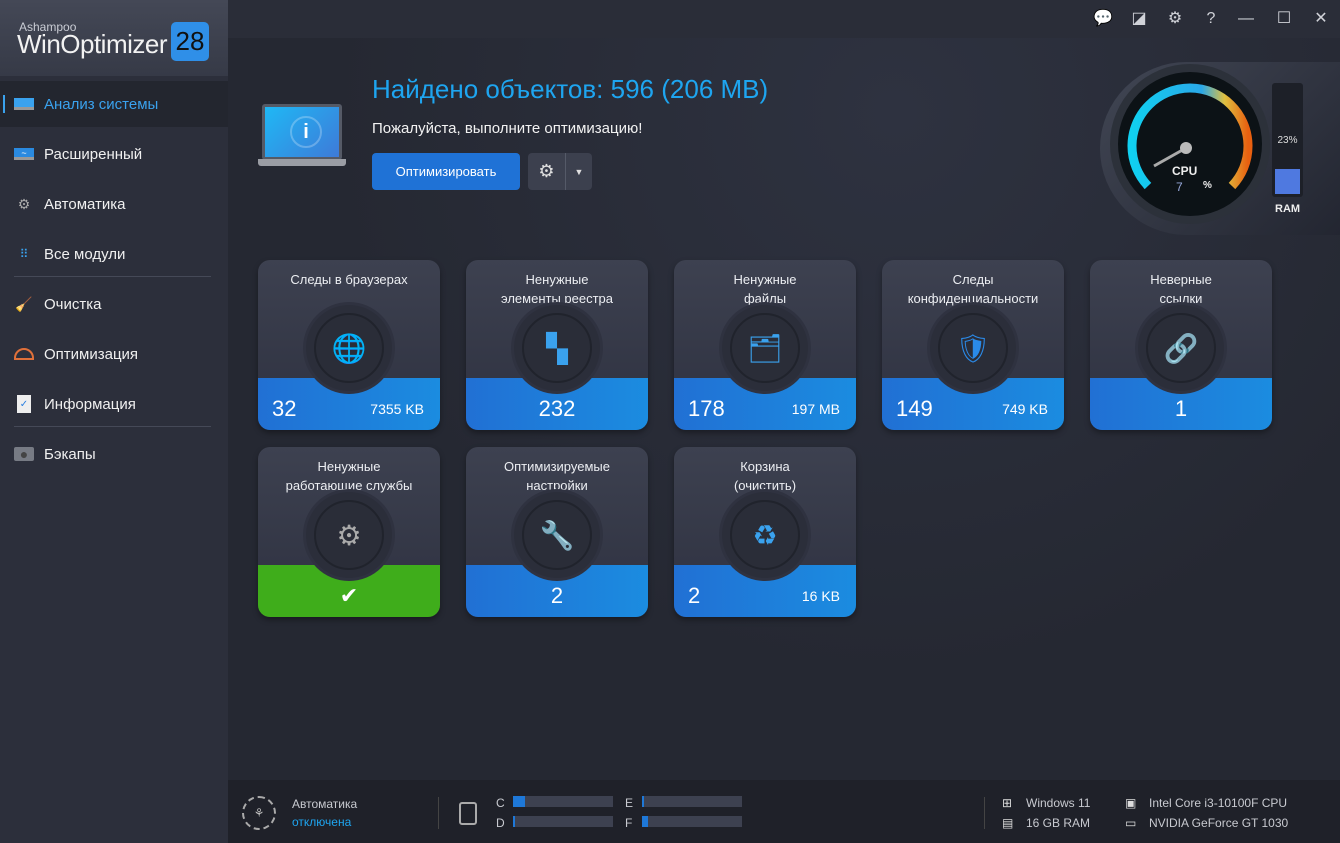  I want to click on title-bar: 💬 ◪ ⚙ ? — ☐ ✕, so click(784, 19).